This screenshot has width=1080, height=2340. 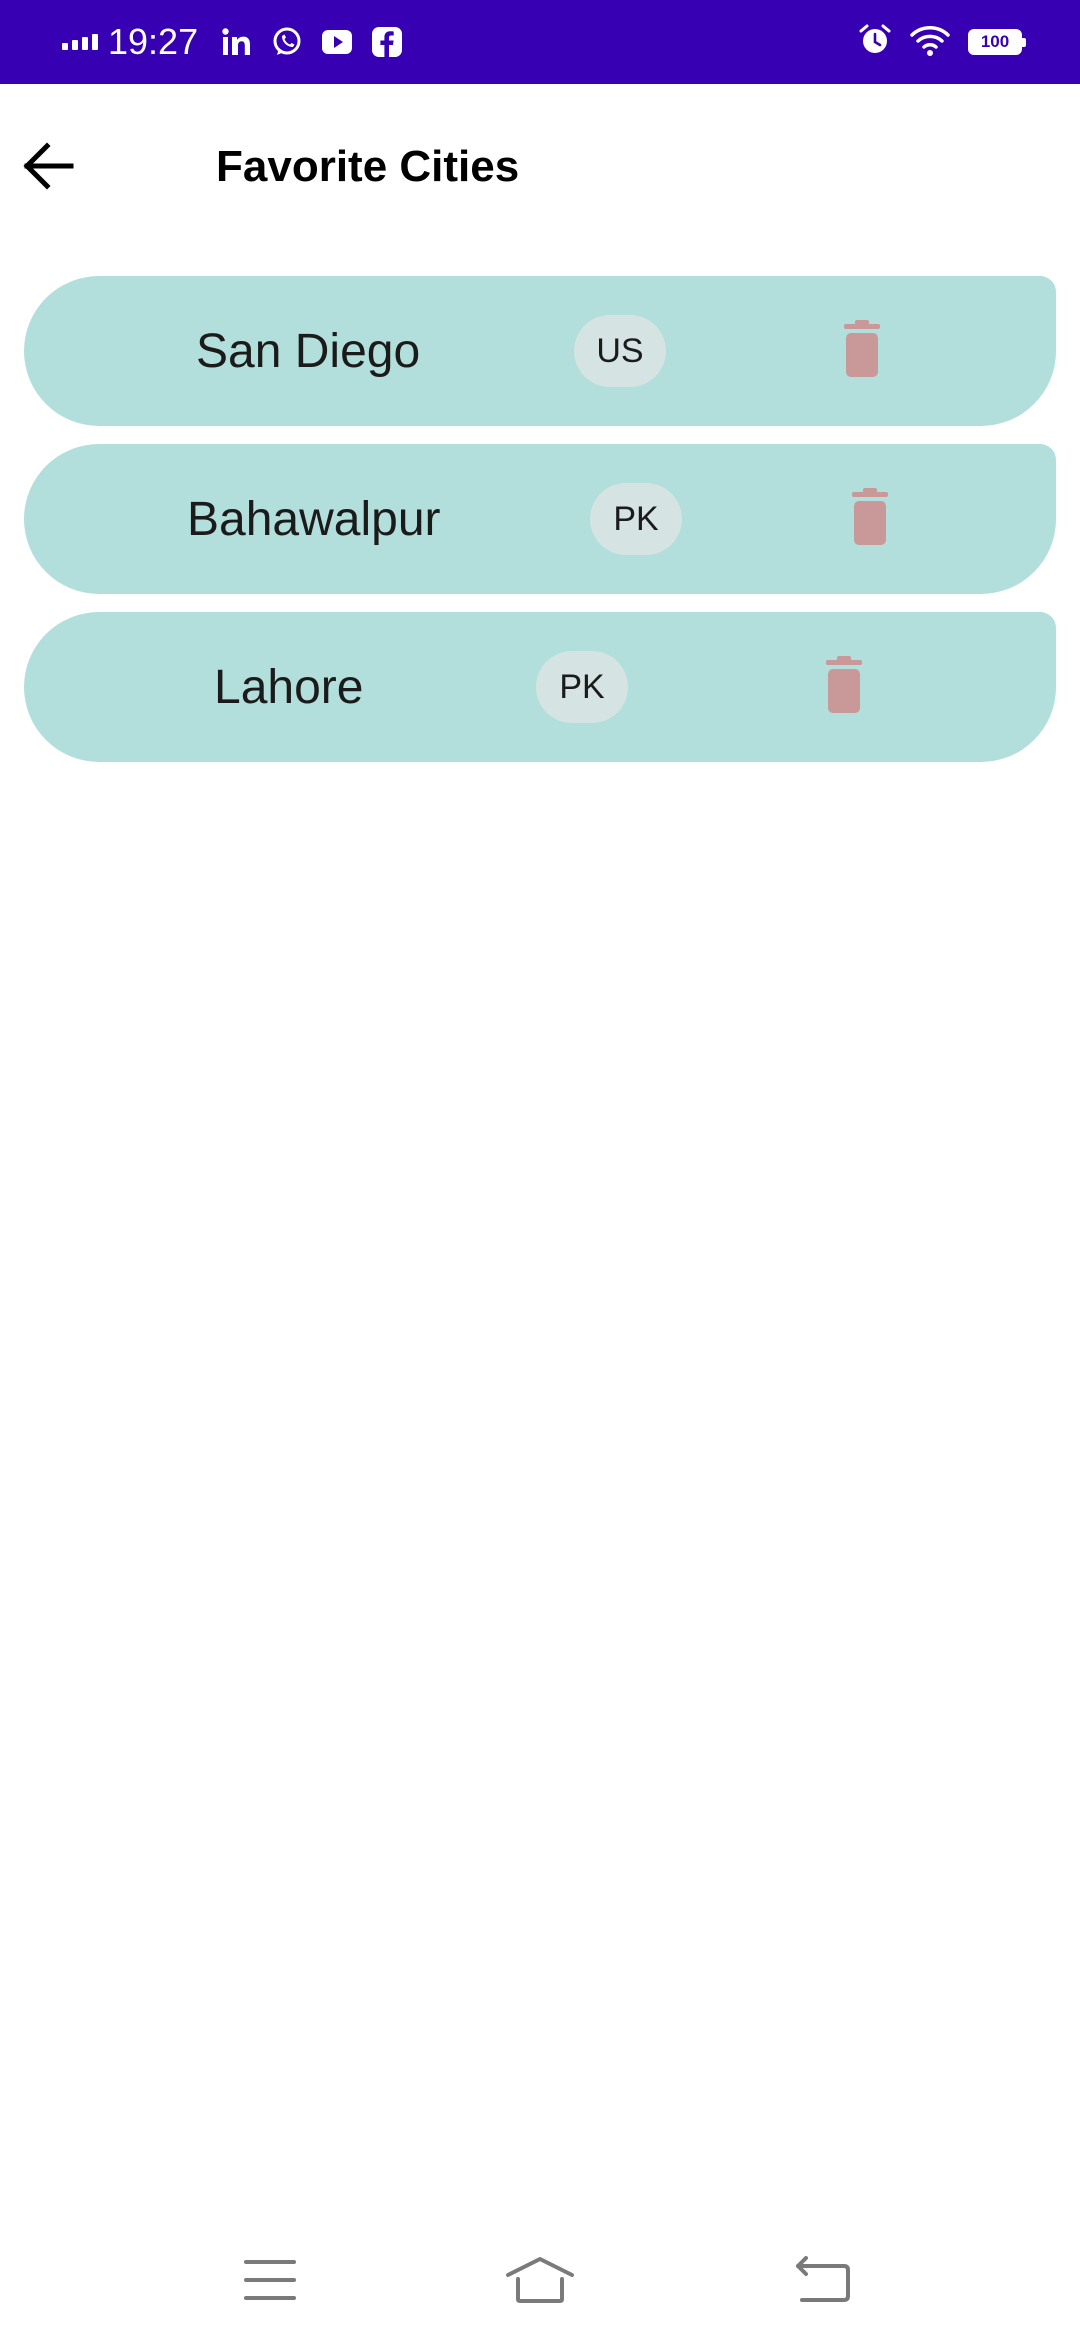 I want to click on signal-icon, so click(x=80, y=42).